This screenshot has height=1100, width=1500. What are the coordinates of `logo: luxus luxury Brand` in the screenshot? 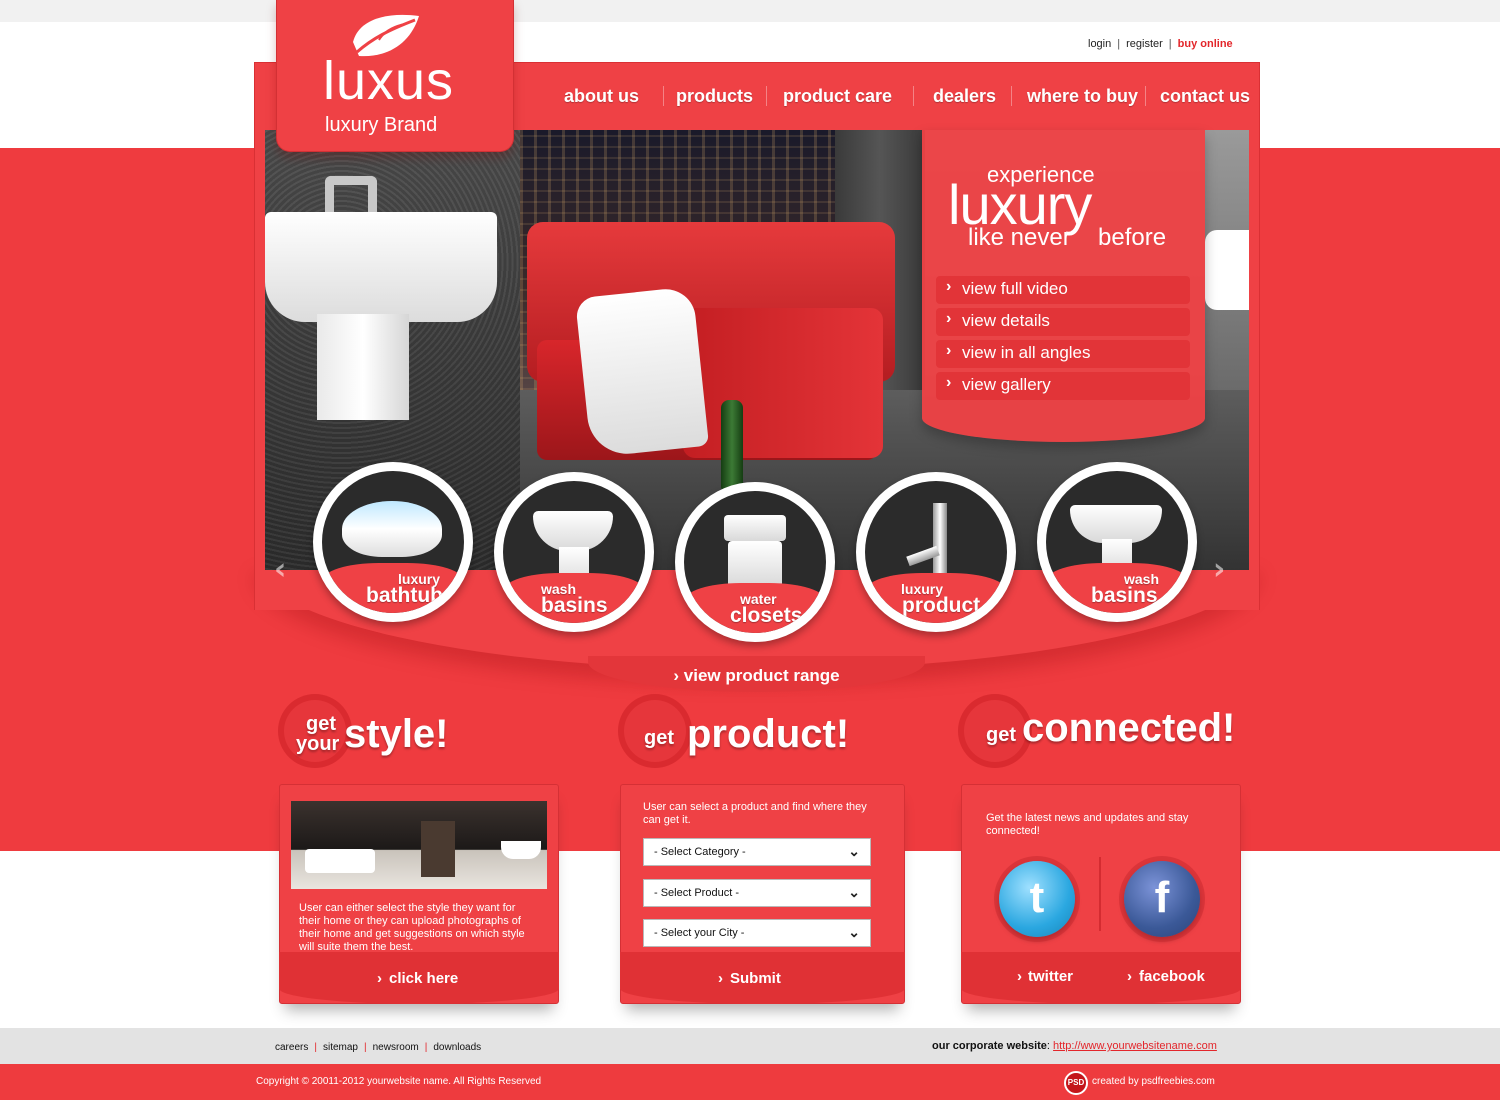 It's located at (395, 76).